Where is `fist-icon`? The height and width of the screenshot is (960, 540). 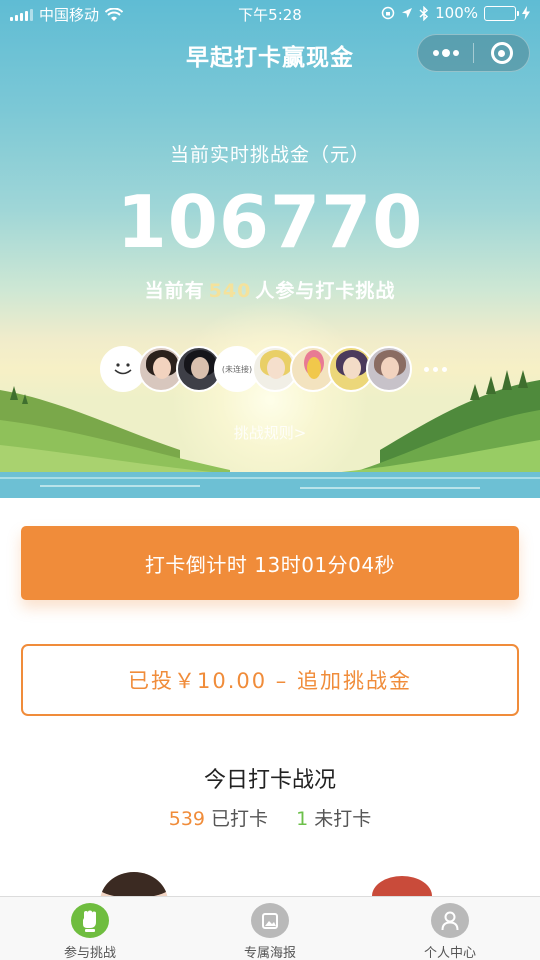 fist-icon is located at coordinates (90, 920).